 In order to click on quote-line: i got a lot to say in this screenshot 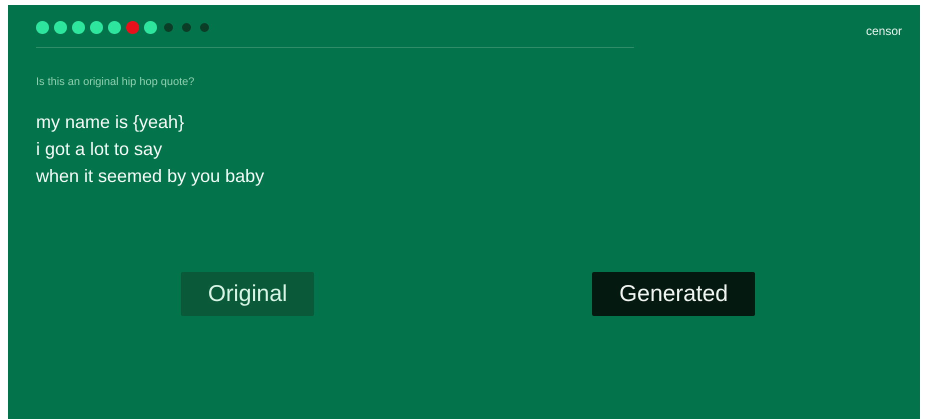, I will do `click(100, 149)`.